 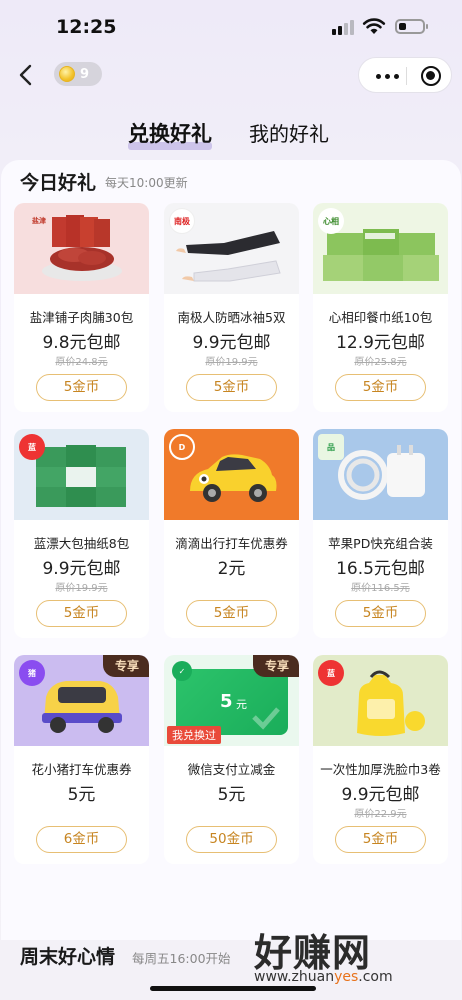 I want to click on gift-original-price: 原价25.8元, so click(x=380, y=362).